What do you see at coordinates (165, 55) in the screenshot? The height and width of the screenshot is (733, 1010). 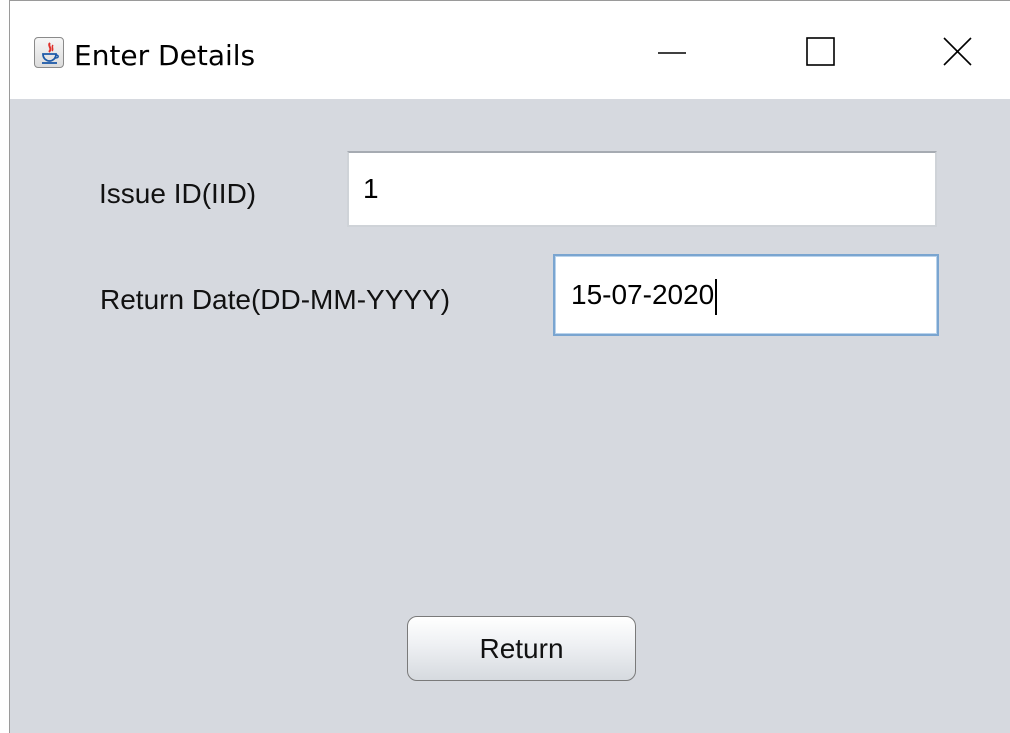 I see `window-title: Enter Details` at bounding box center [165, 55].